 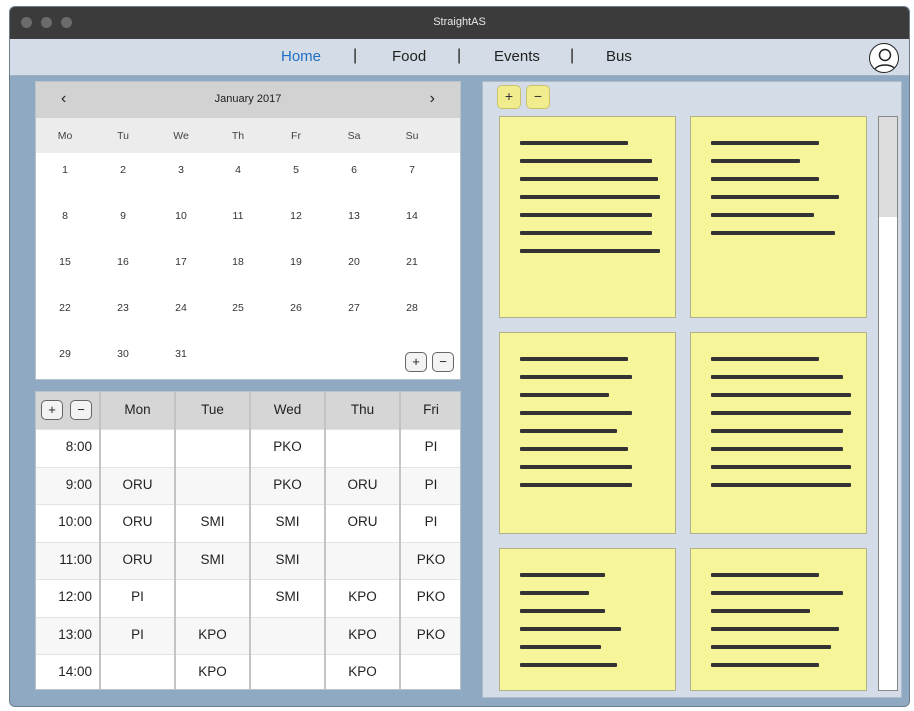 I want to click on notes-add-button: +, so click(x=509, y=97).